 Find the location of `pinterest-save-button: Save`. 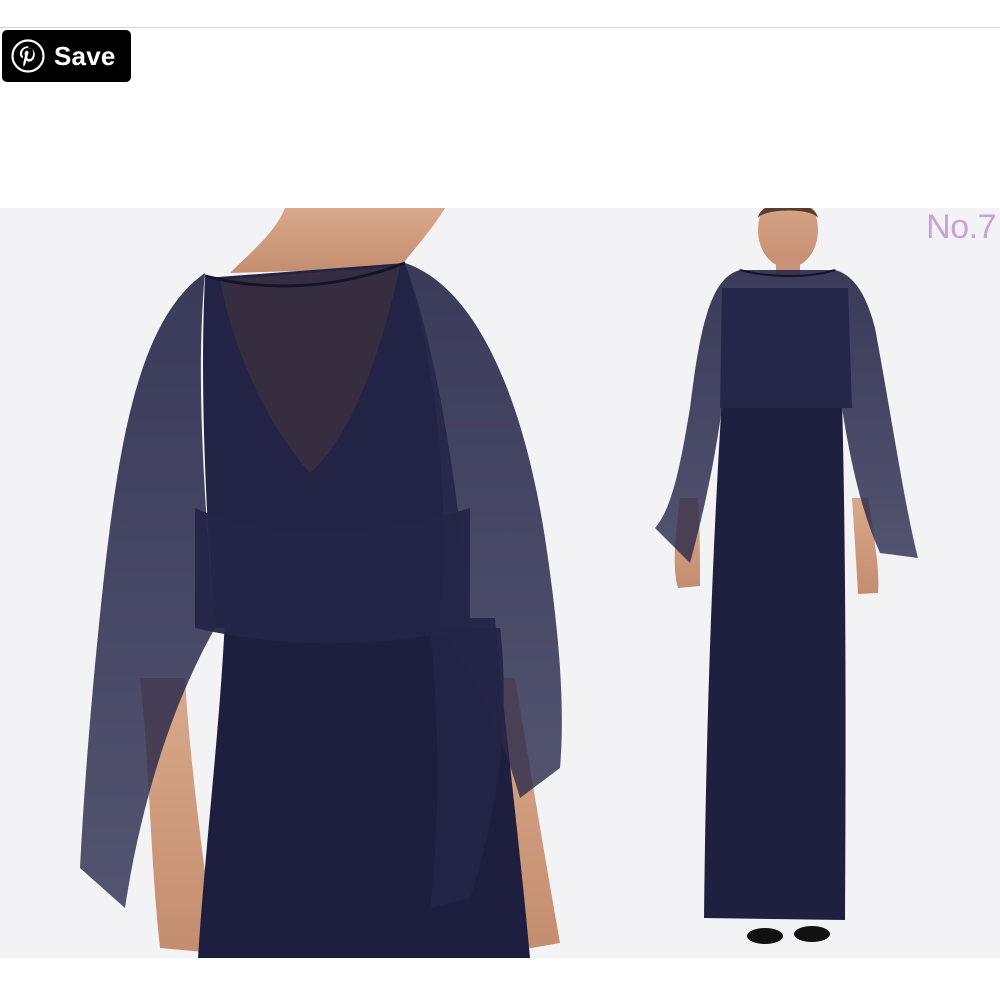

pinterest-save-button: Save is located at coordinates (66, 56).